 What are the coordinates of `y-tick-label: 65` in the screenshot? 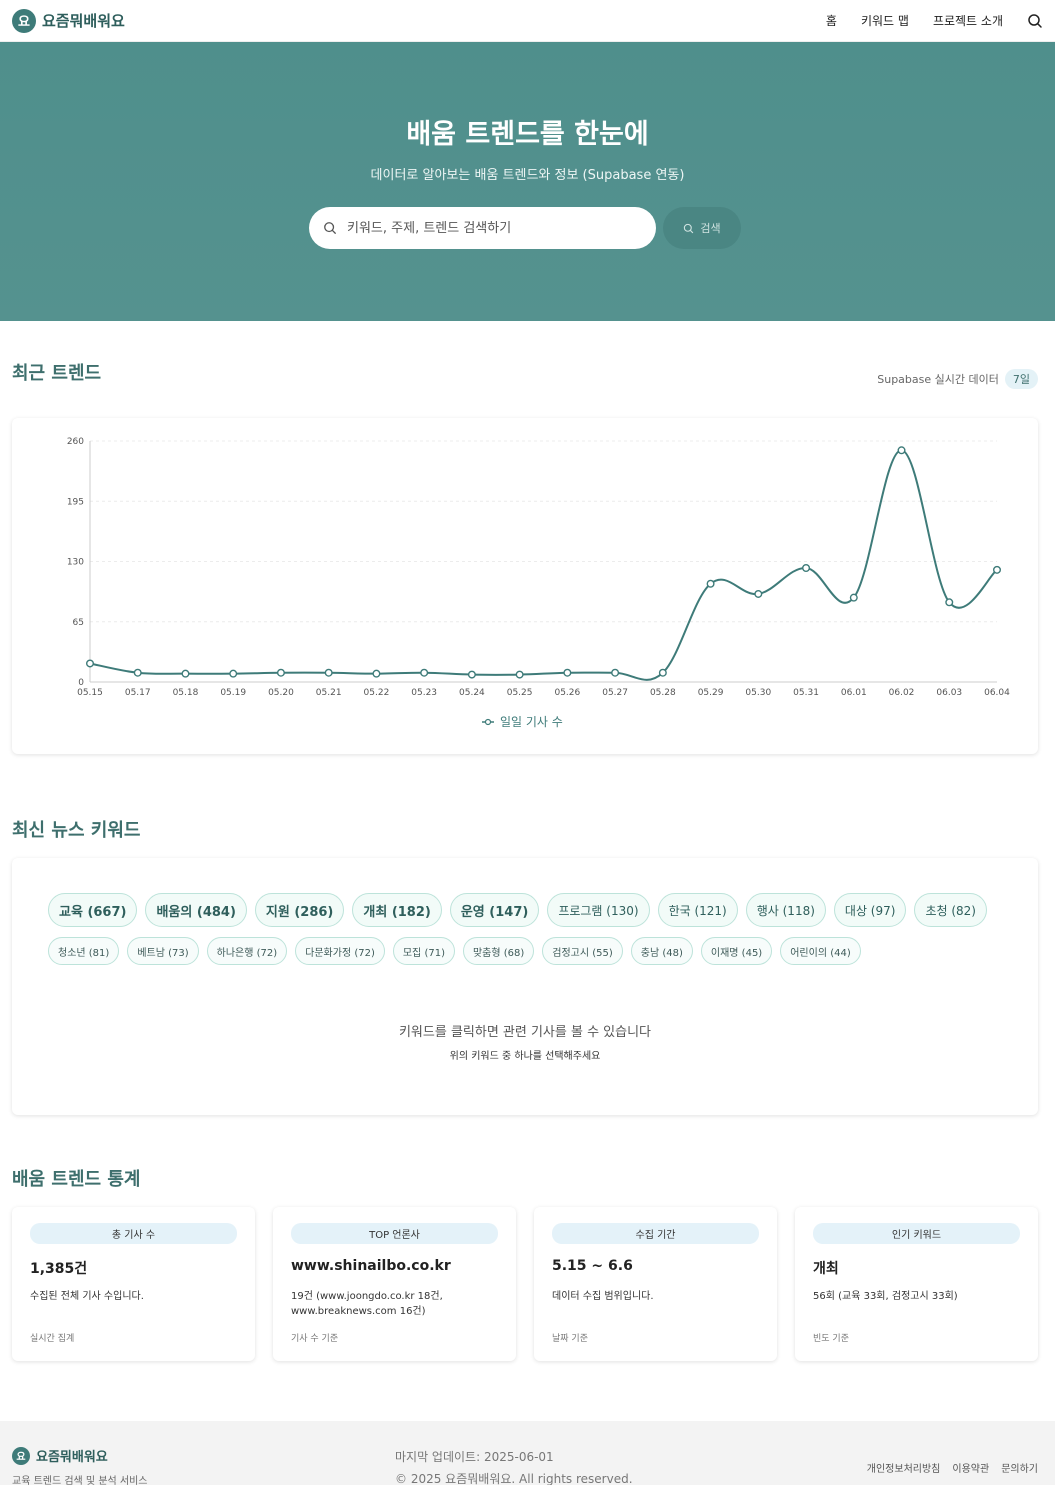 It's located at (78, 623).